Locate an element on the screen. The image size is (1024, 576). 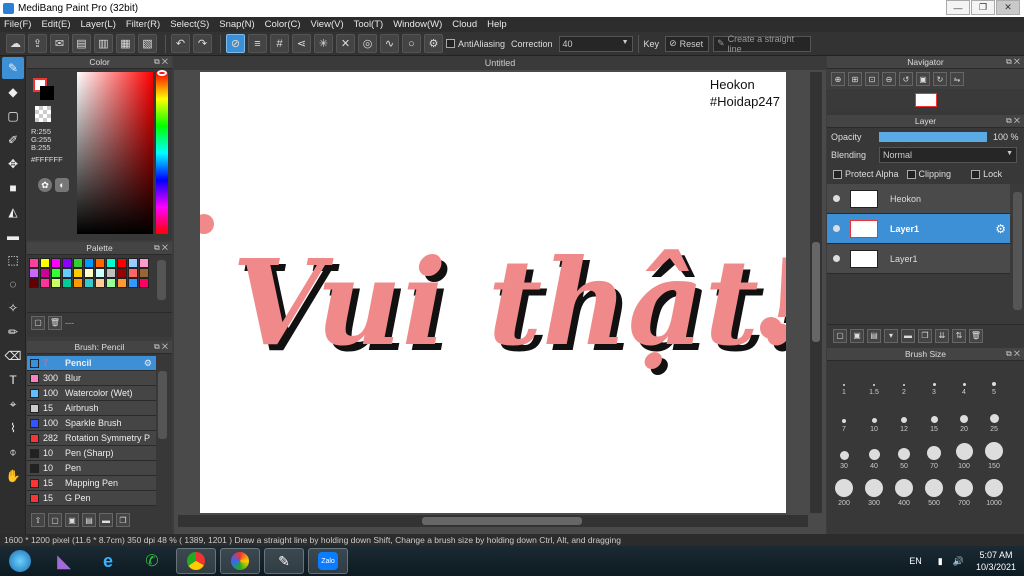
add-layer-menu-icon: ▾ is located at coordinates (891, 335).